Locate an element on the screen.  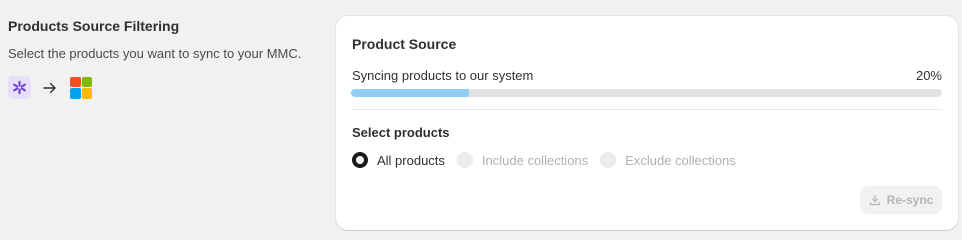
resync-button: Re-sync is located at coordinates (901, 200).